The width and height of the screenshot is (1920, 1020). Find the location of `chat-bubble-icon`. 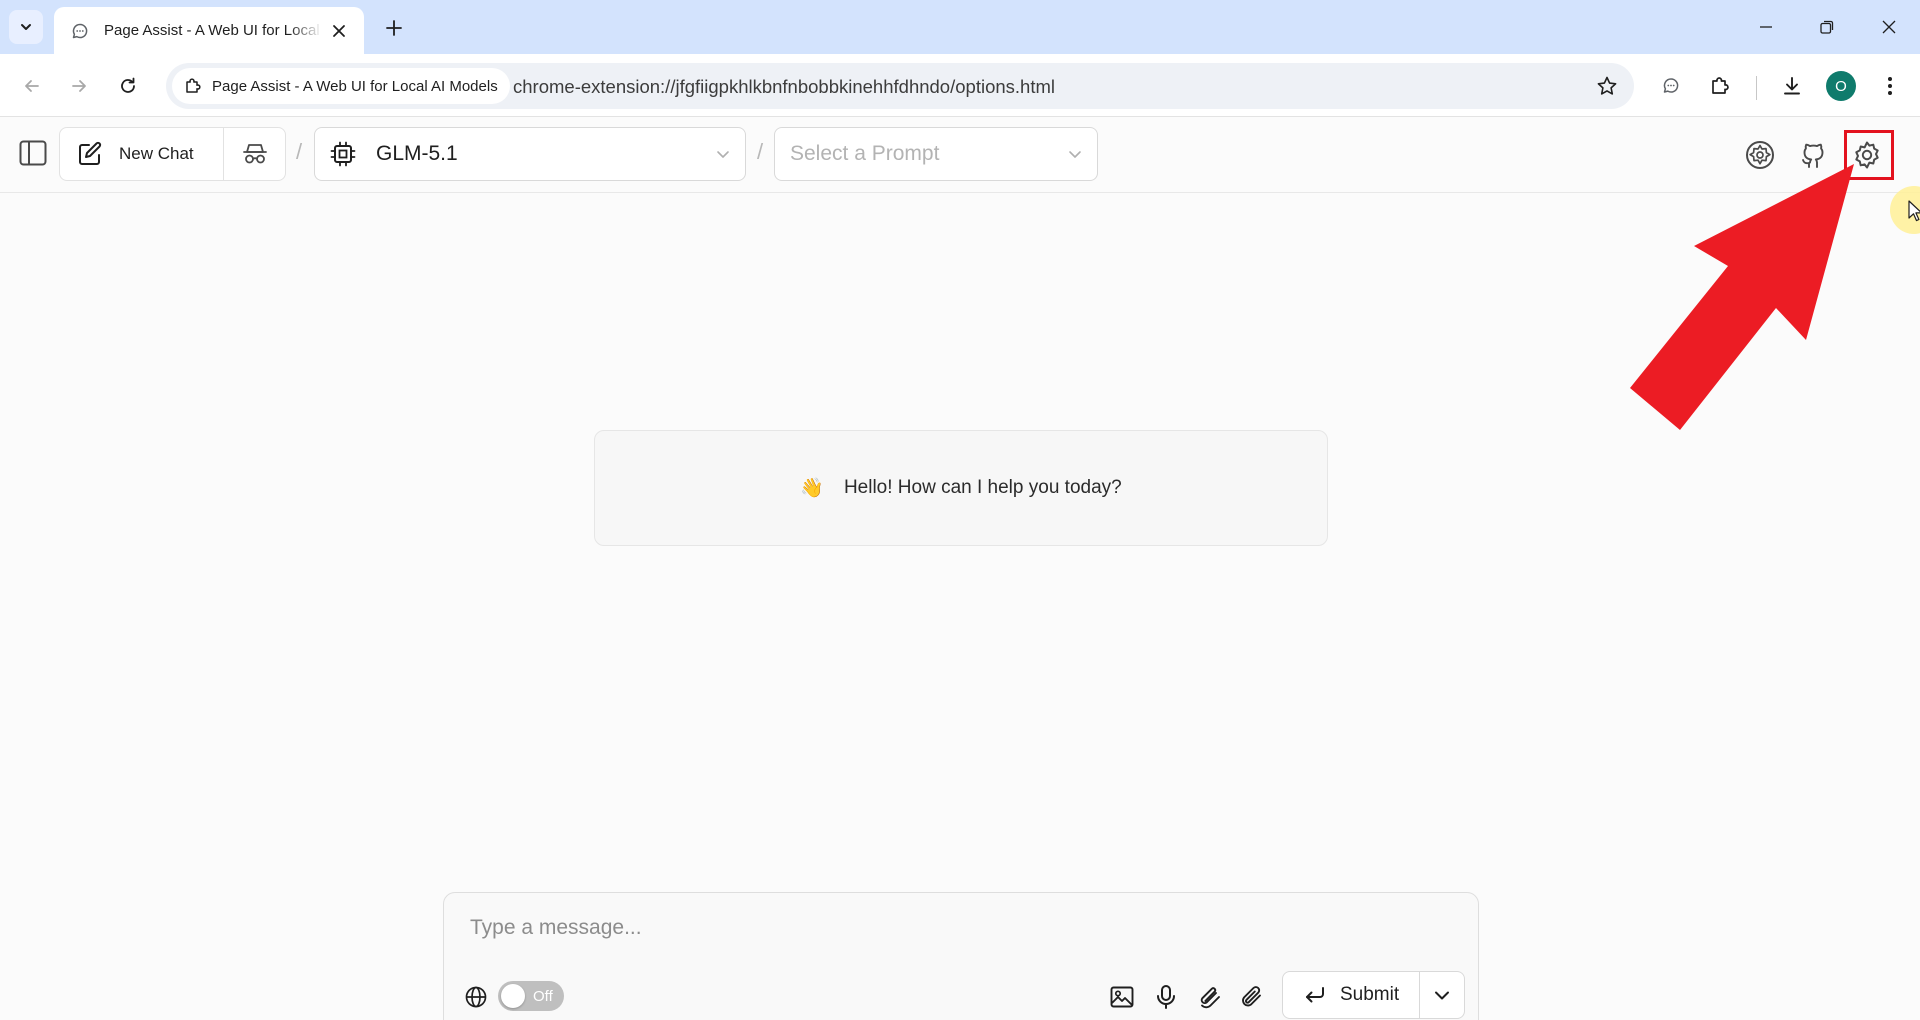

chat-bubble-icon is located at coordinates (80, 31).